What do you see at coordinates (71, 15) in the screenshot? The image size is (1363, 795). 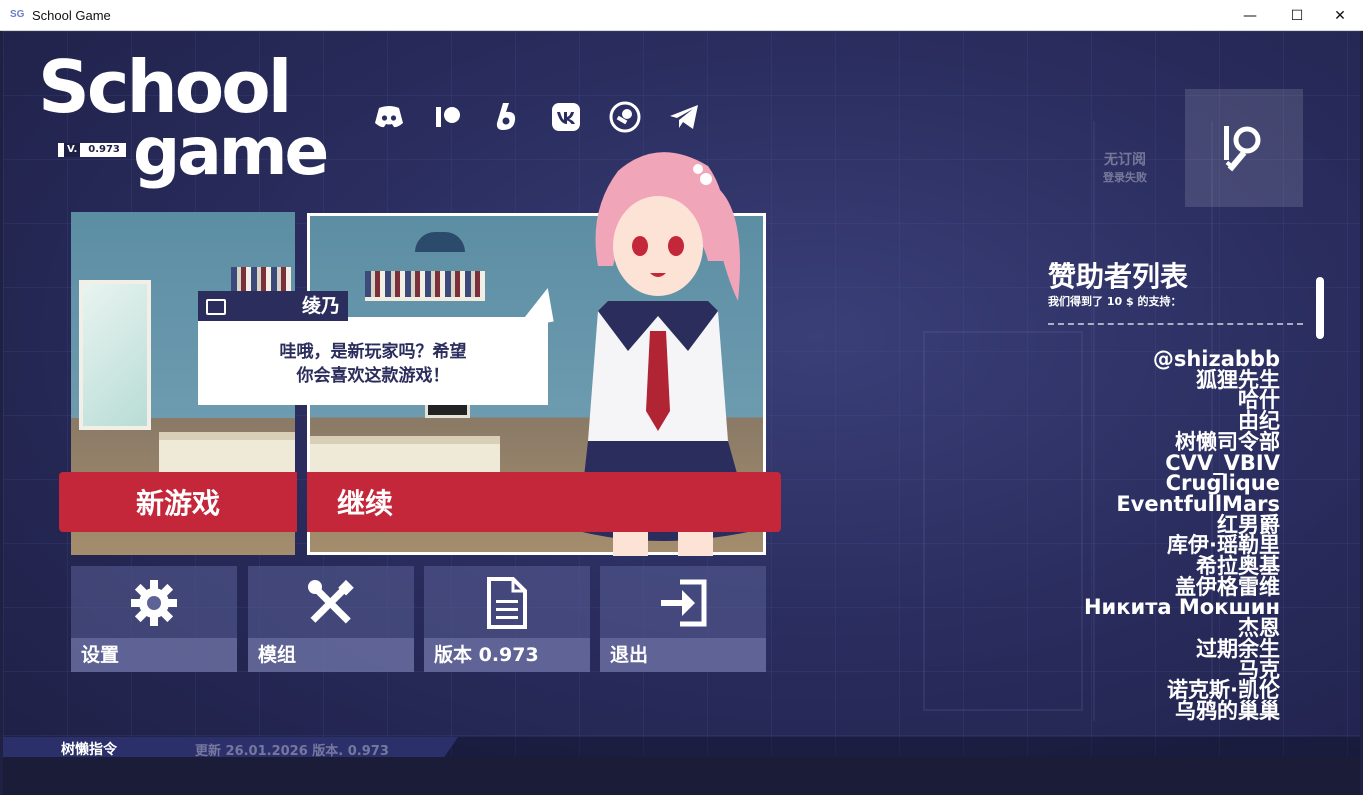 I see `window-title: School Game` at bounding box center [71, 15].